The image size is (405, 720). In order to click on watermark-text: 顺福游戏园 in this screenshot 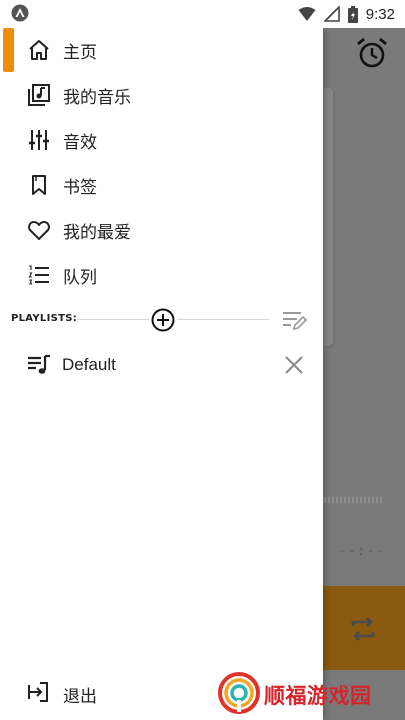, I will do `click(318, 696)`.